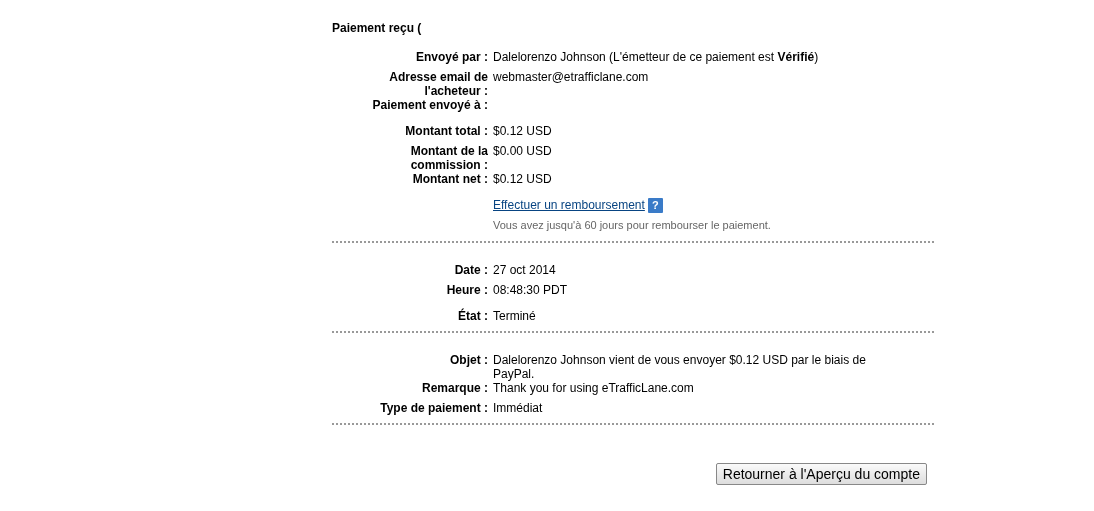 This screenshot has width=1094, height=511. What do you see at coordinates (434, 409) in the screenshot?
I see `field-label: Type de paiement :` at bounding box center [434, 409].